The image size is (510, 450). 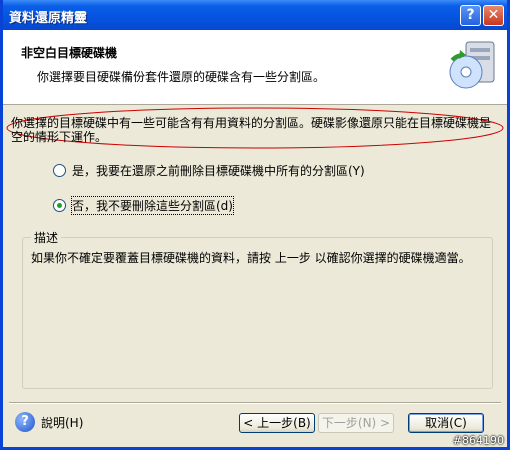 What do you see at coordinates (25, 422) in the screenshot?
I see `help-icon: ?` at bounding box center [25, 422].